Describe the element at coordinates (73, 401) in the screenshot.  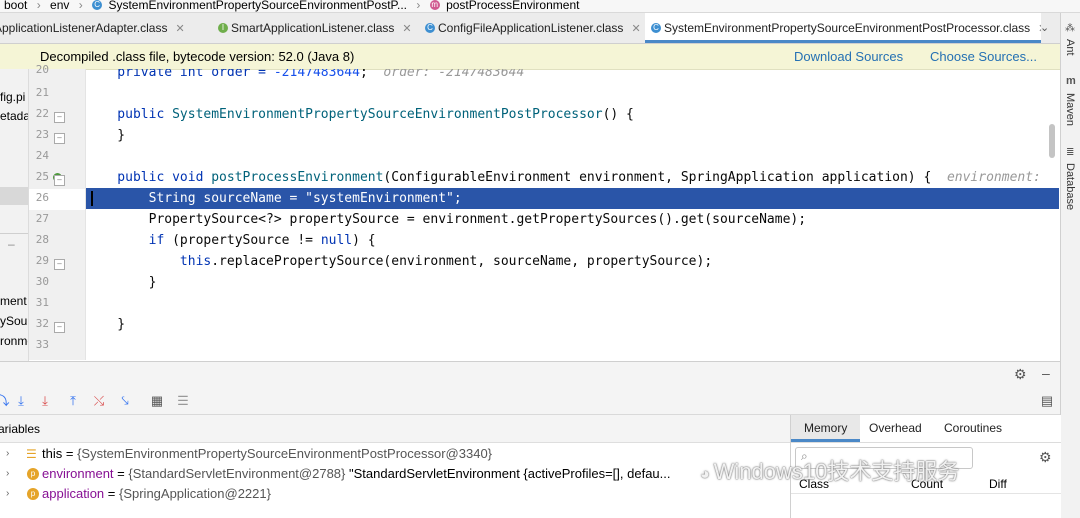
I see `step-out-icon: ⤒` at that location.